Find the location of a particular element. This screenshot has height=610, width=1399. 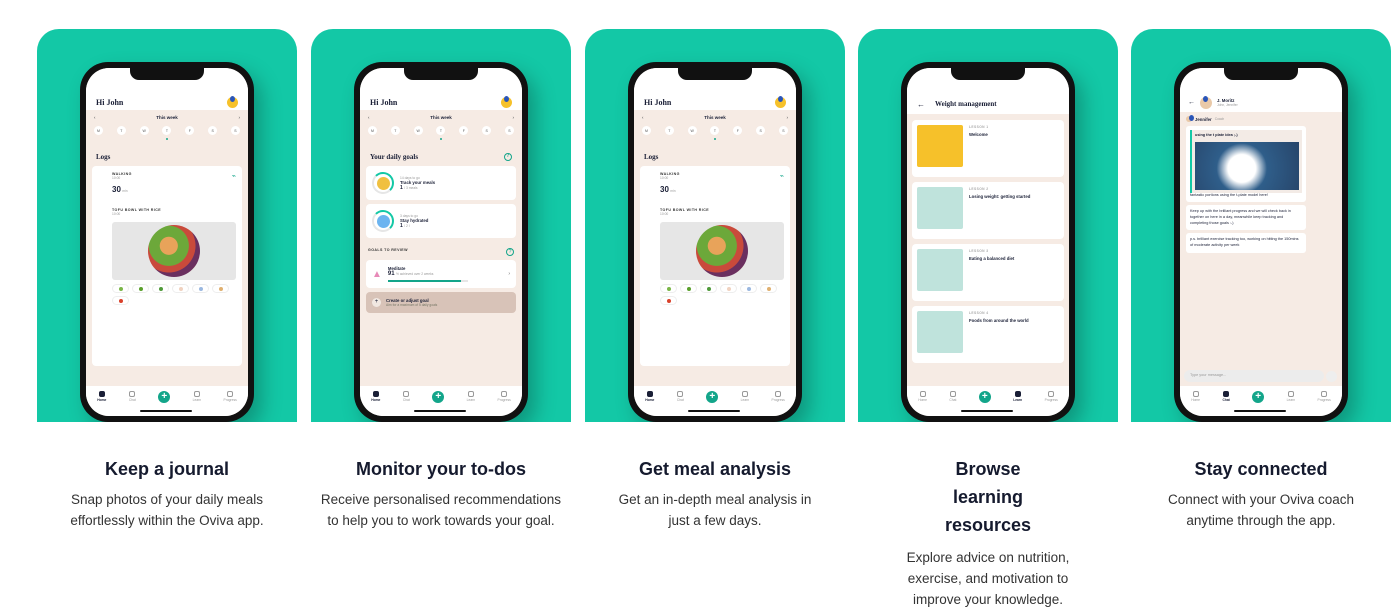

lesson-card: LESSON 1 Welcome is located at coordinates (988, 148).